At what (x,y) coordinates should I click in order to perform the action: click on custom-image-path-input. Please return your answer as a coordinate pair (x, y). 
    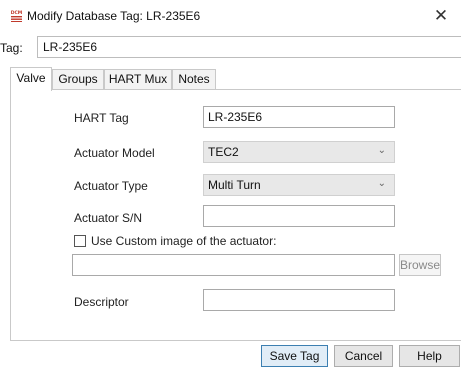
    Looking at the image, I should click on (233, 265).